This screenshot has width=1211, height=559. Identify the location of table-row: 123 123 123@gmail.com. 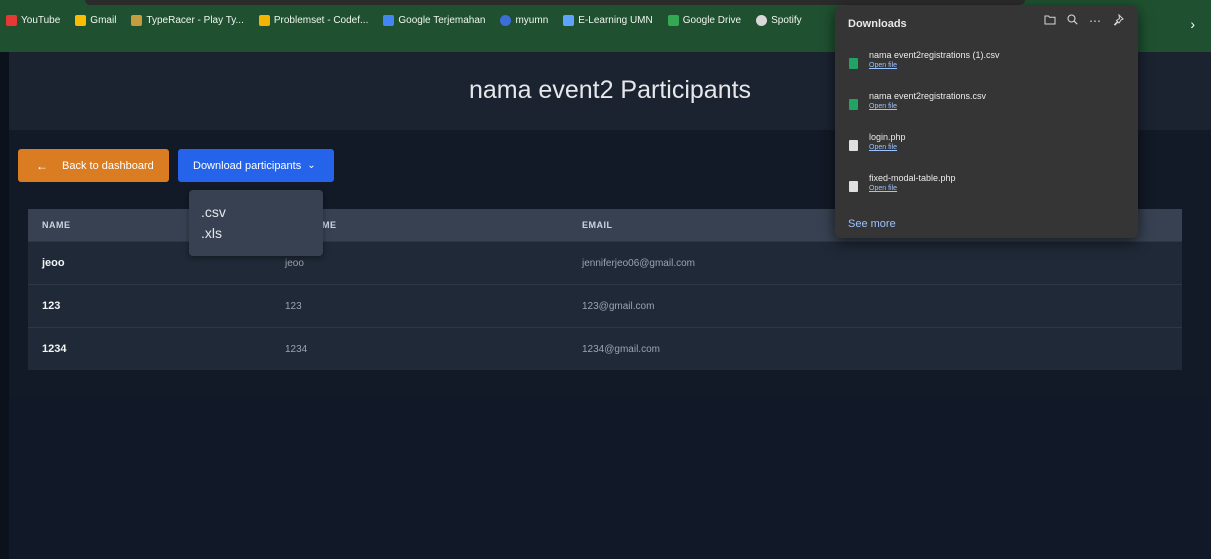
(605, 305).